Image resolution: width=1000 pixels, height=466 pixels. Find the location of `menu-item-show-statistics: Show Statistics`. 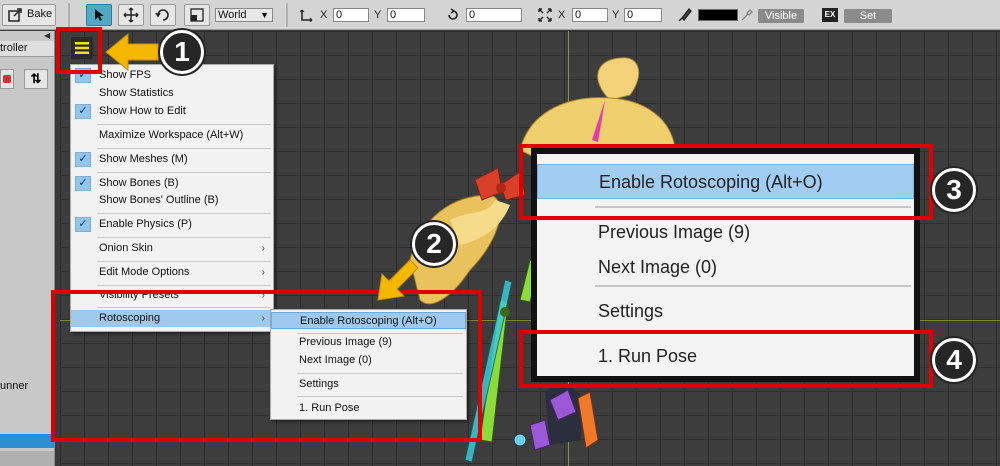

menu-item-show-statistics: Show Statistics is located at coordinates (172, 93).